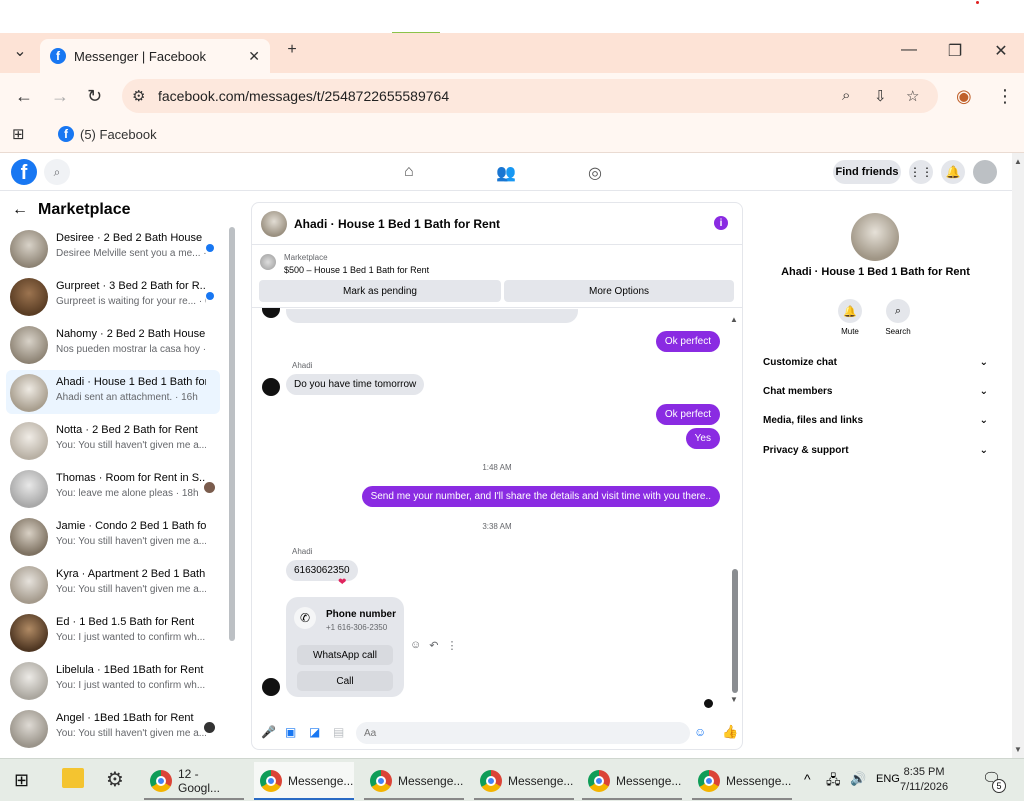 This screenshot has width=1024, height=801. I want to click on search-button: ⌕ Search, so click(898, 317).